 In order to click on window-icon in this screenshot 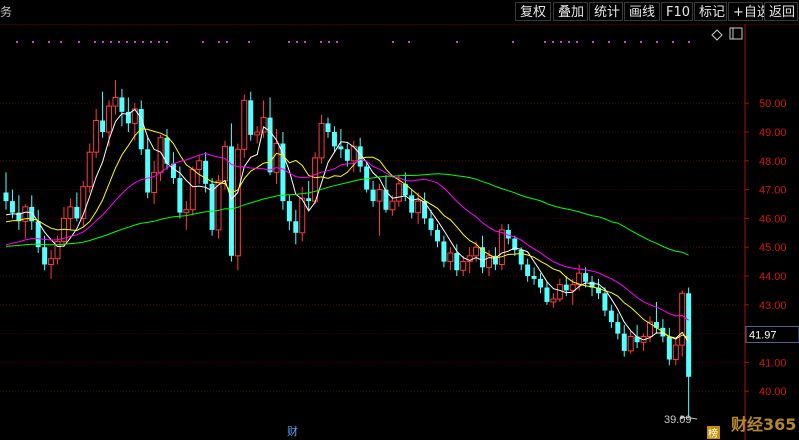, I will do `click(736, 33)`.